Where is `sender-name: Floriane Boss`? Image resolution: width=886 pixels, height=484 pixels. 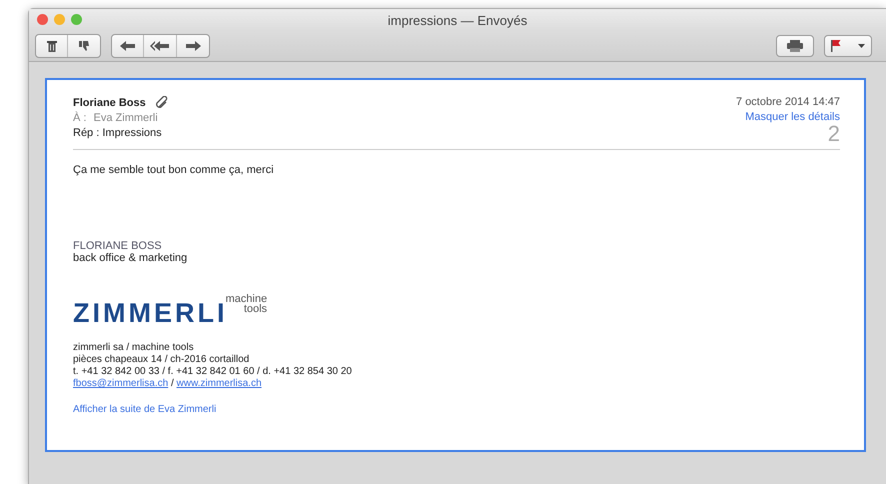 sender-name: Floriane Boss is located at coordinates (109, 102).